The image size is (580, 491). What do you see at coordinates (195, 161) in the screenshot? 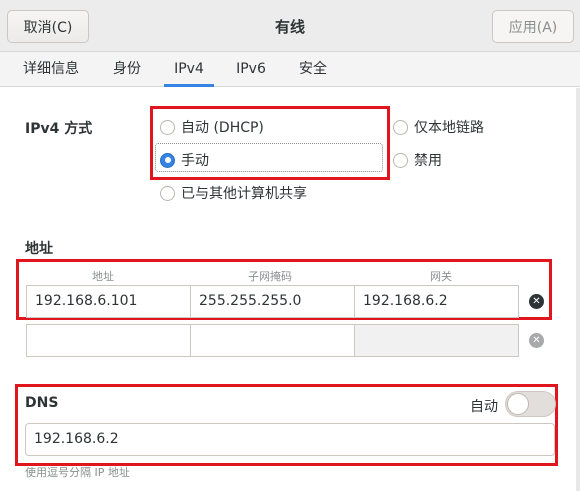
I see `radio-label: 手动` at bounding box center [195, 161].